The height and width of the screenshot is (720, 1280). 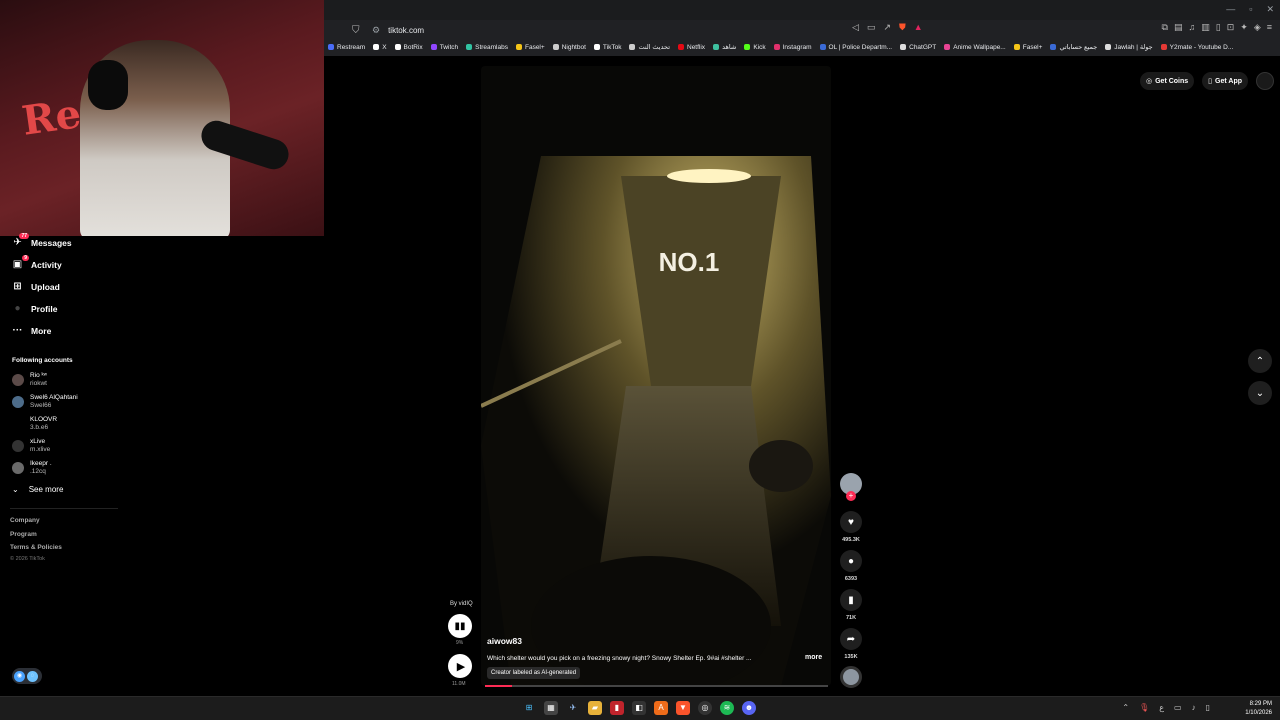 What do you see at coordinates (46, 264) in the screenshot?
I see `sidebar-item-label: Activity` at bounding box center [46, 264].